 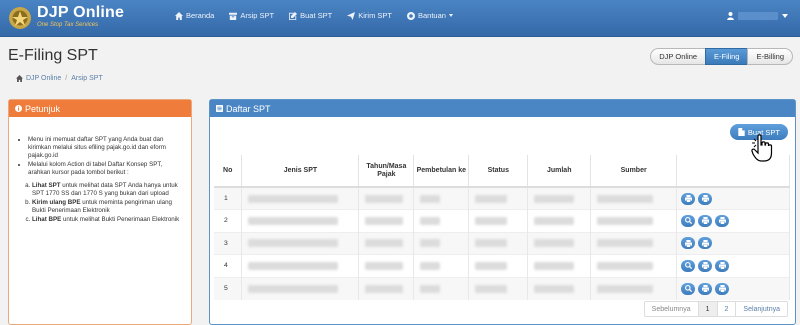 I want to click on user-name-redacted, so click(x=758, y=16).